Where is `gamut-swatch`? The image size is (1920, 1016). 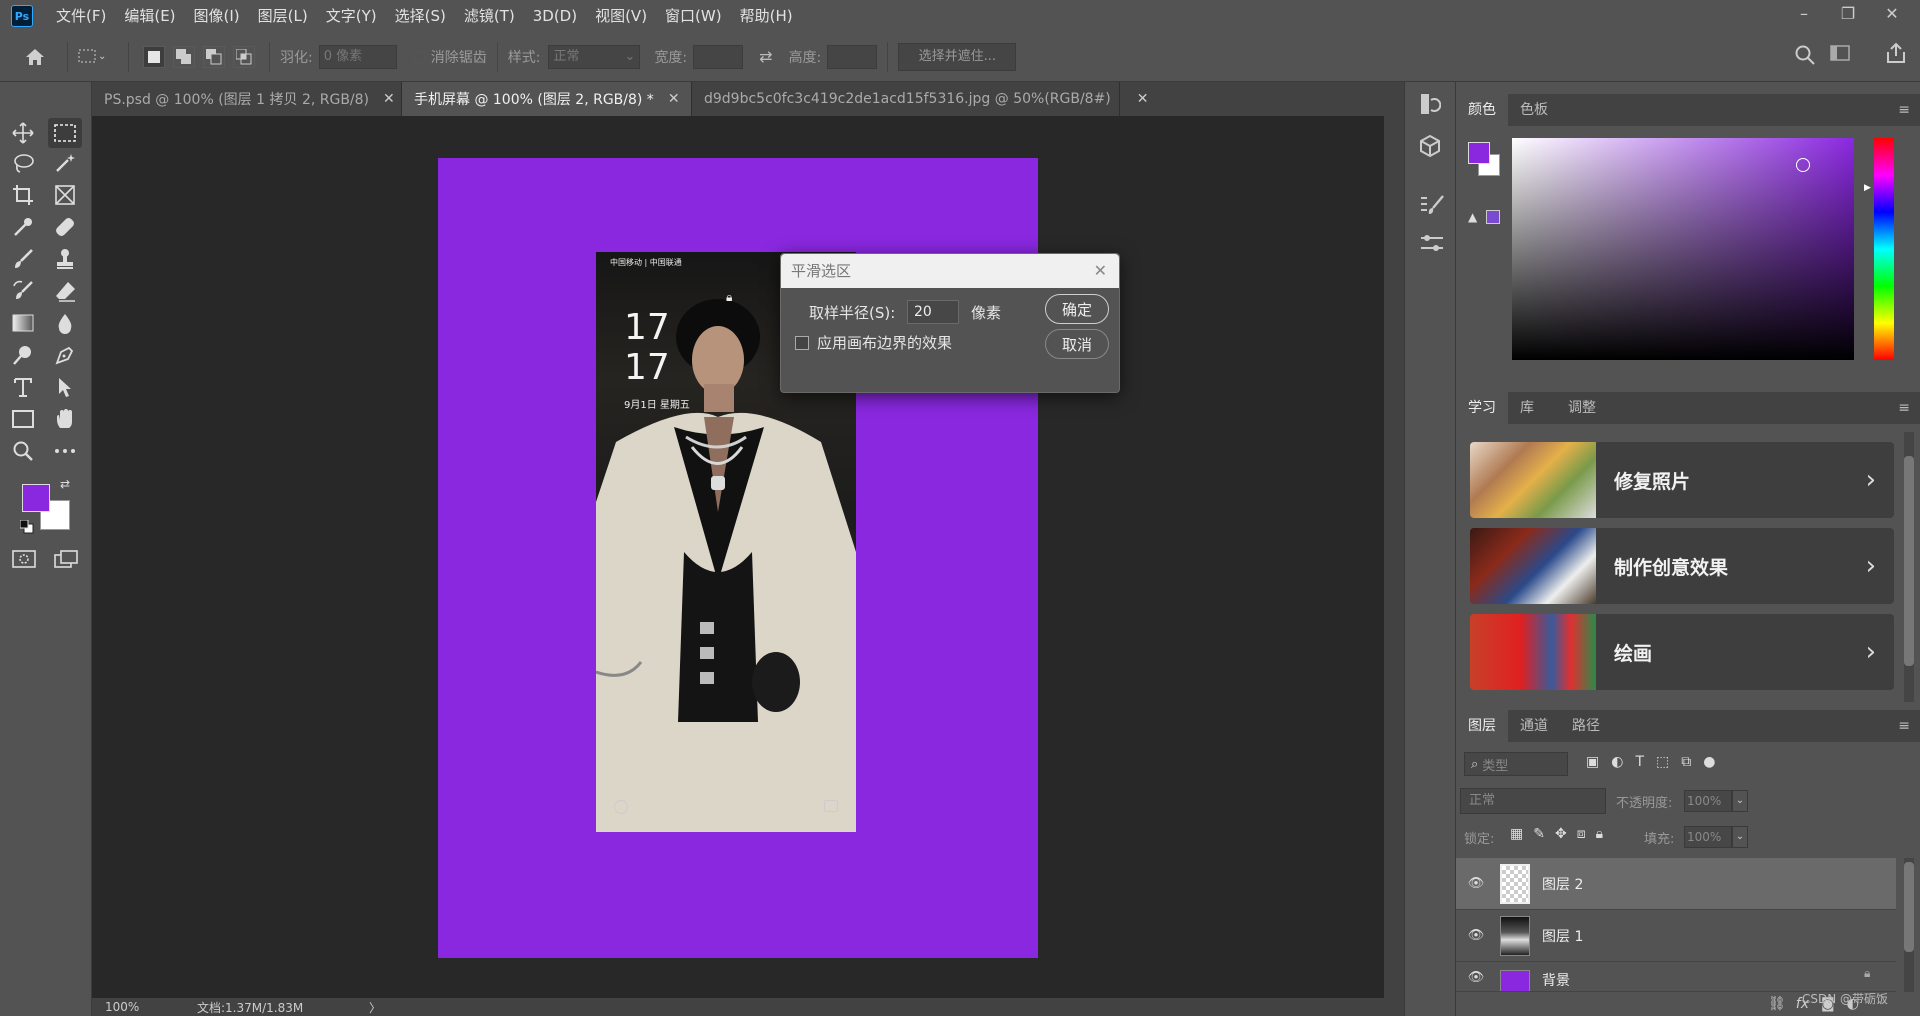 gamut-swatch is located at coordinates (1493, 217).